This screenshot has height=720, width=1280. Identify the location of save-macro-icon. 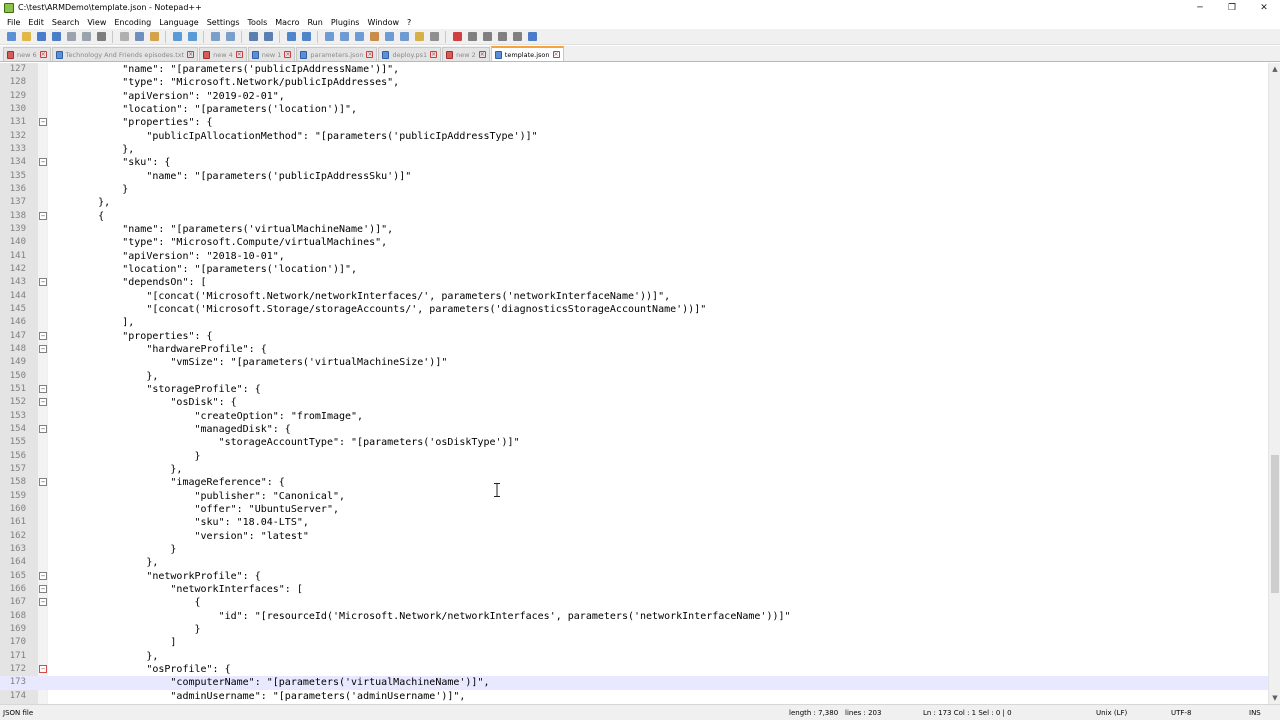
(517, 36).